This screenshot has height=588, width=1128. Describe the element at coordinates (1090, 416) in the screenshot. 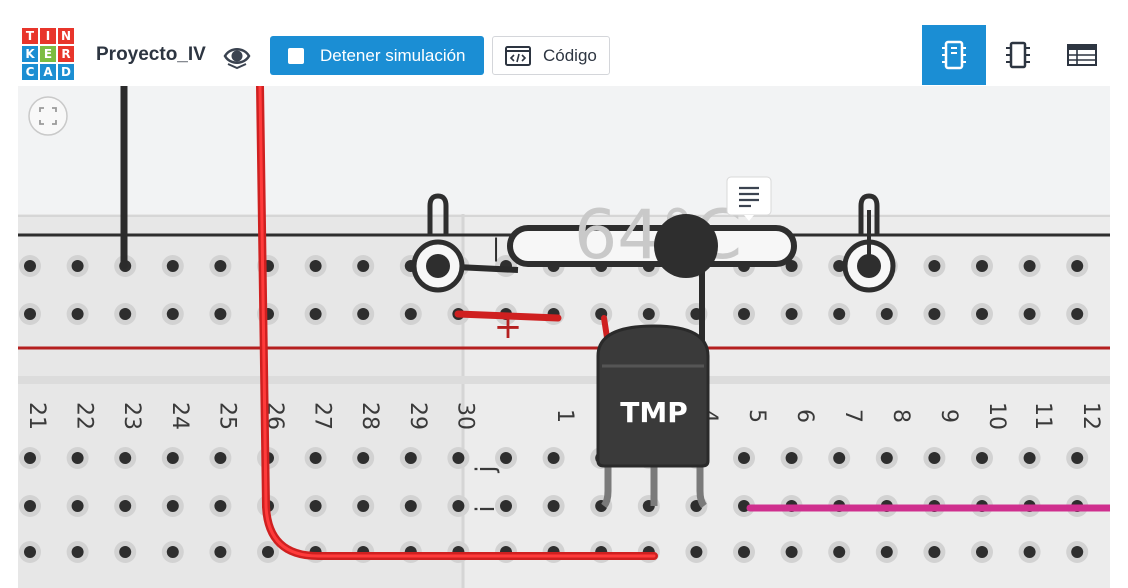

I see `column-number-label: 12` at that location.